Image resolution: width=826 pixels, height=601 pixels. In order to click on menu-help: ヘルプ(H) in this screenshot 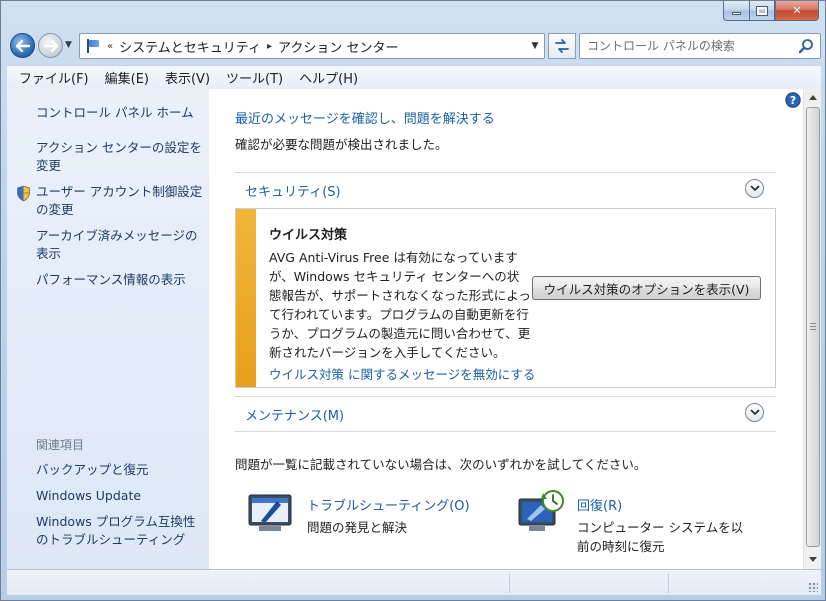, I will do `click(328, 77)`.